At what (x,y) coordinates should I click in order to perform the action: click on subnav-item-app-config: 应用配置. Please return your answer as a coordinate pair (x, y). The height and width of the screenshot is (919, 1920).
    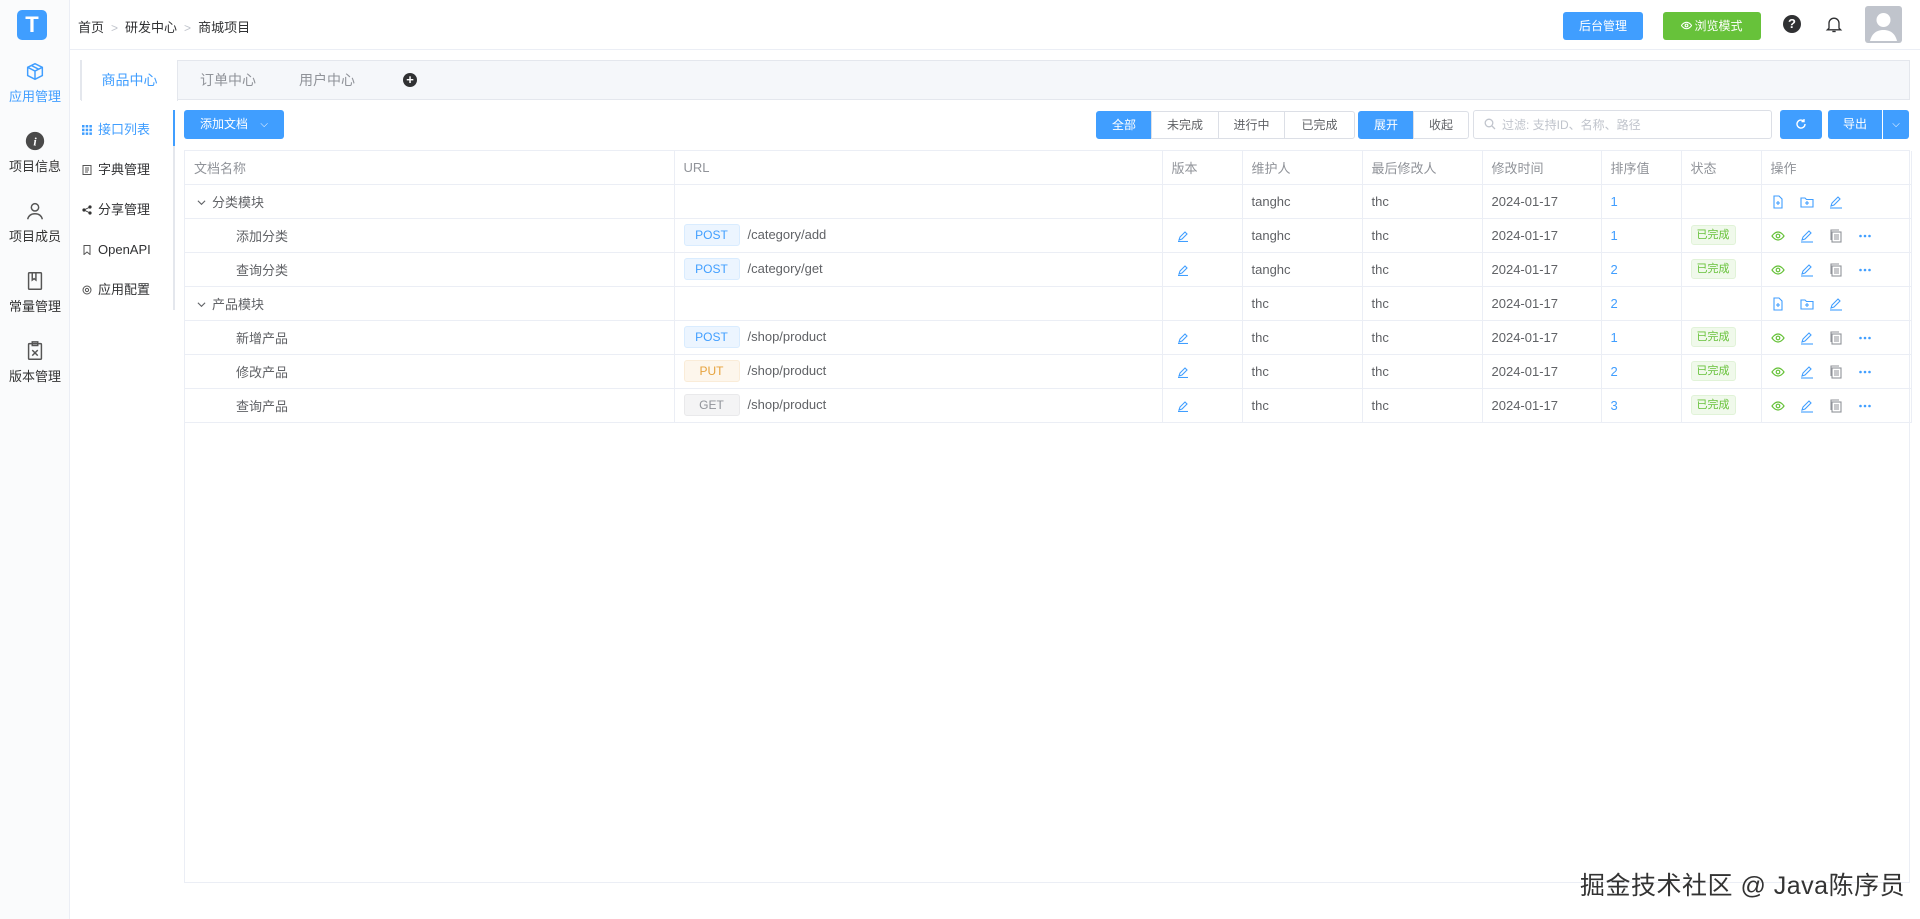
    Looking at the image, I should click on (127, 290).